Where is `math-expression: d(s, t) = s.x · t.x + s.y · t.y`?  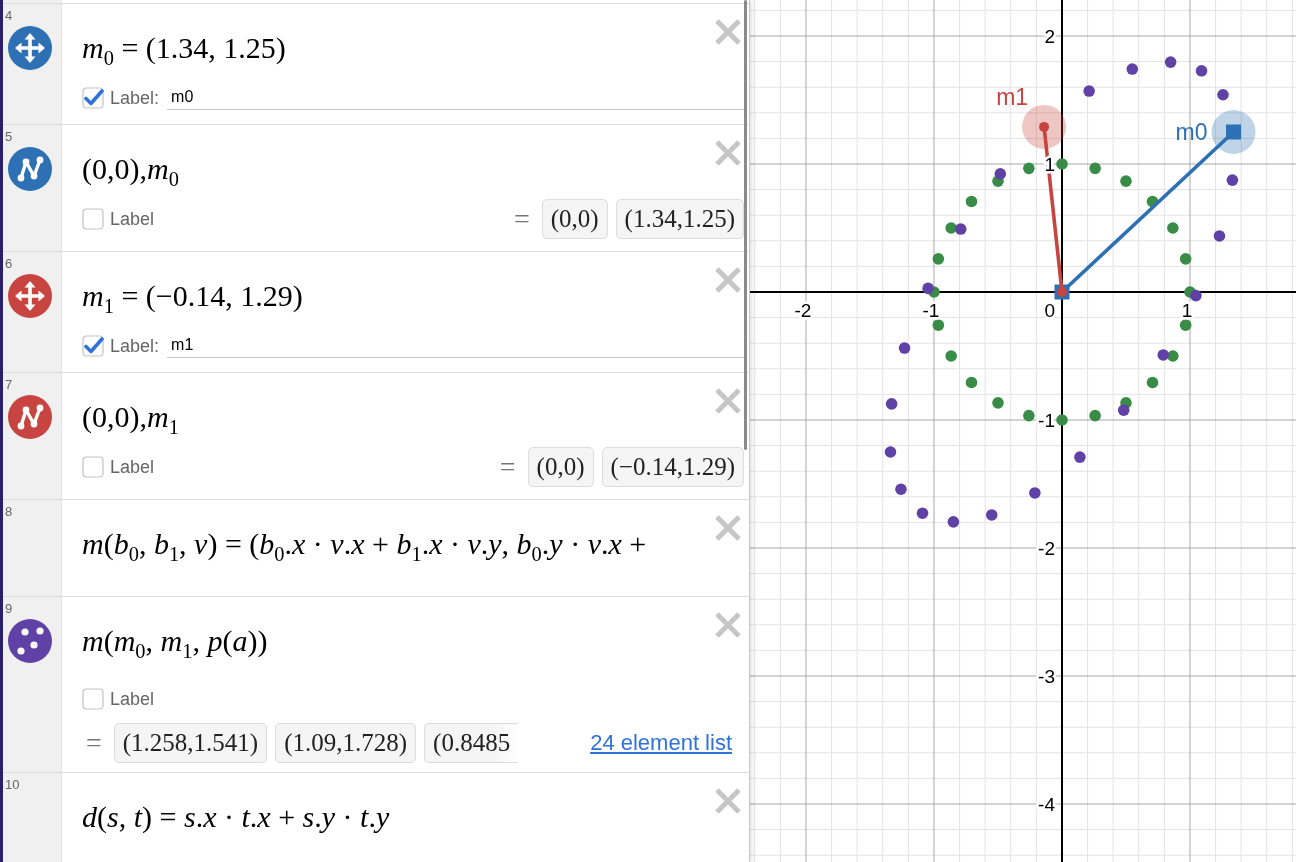
math-expression: d(s, t) = s.x · t.x + s.y · t.y is located at coordinates (394, 817).